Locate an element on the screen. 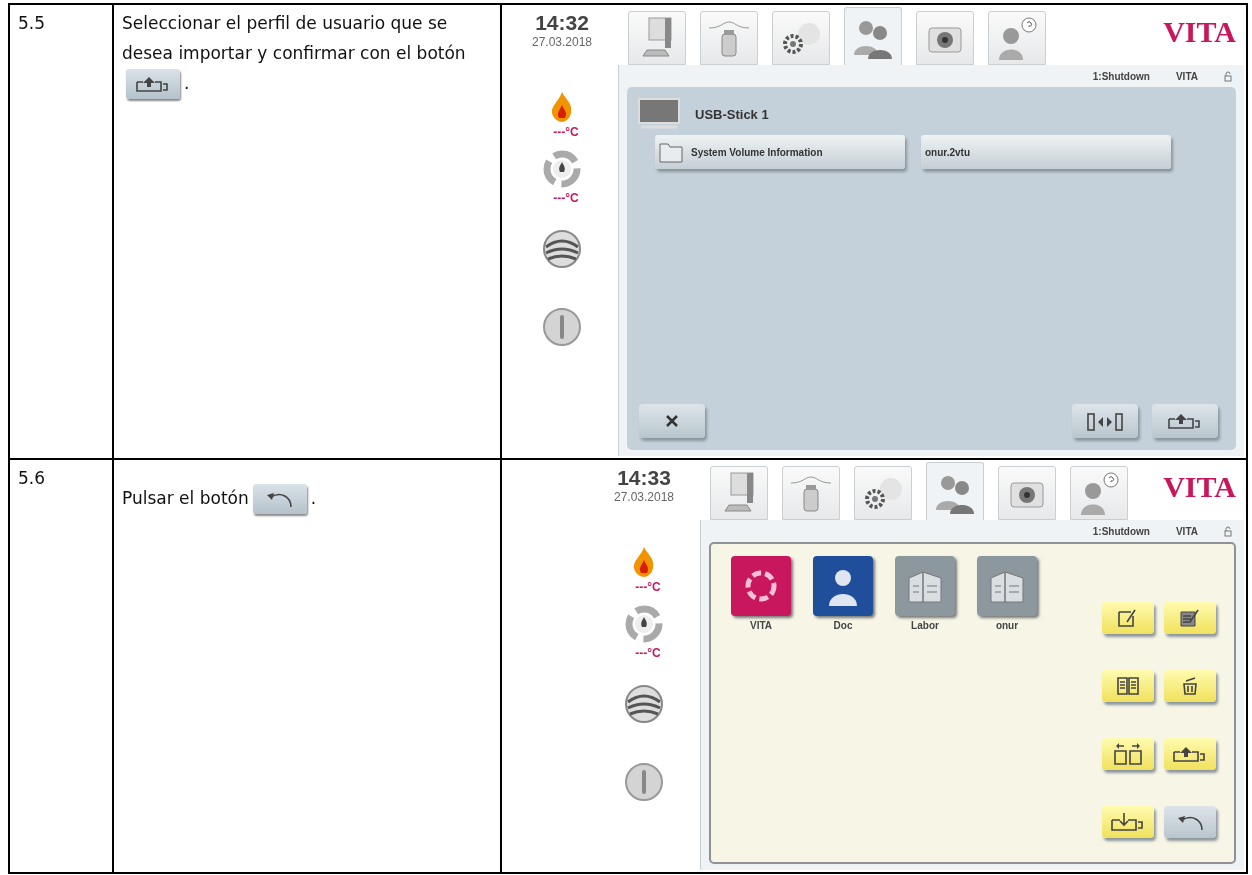 This screenshot has height=875, width=1252. clock-time: 14:33 is located at coordinates (644, 478).